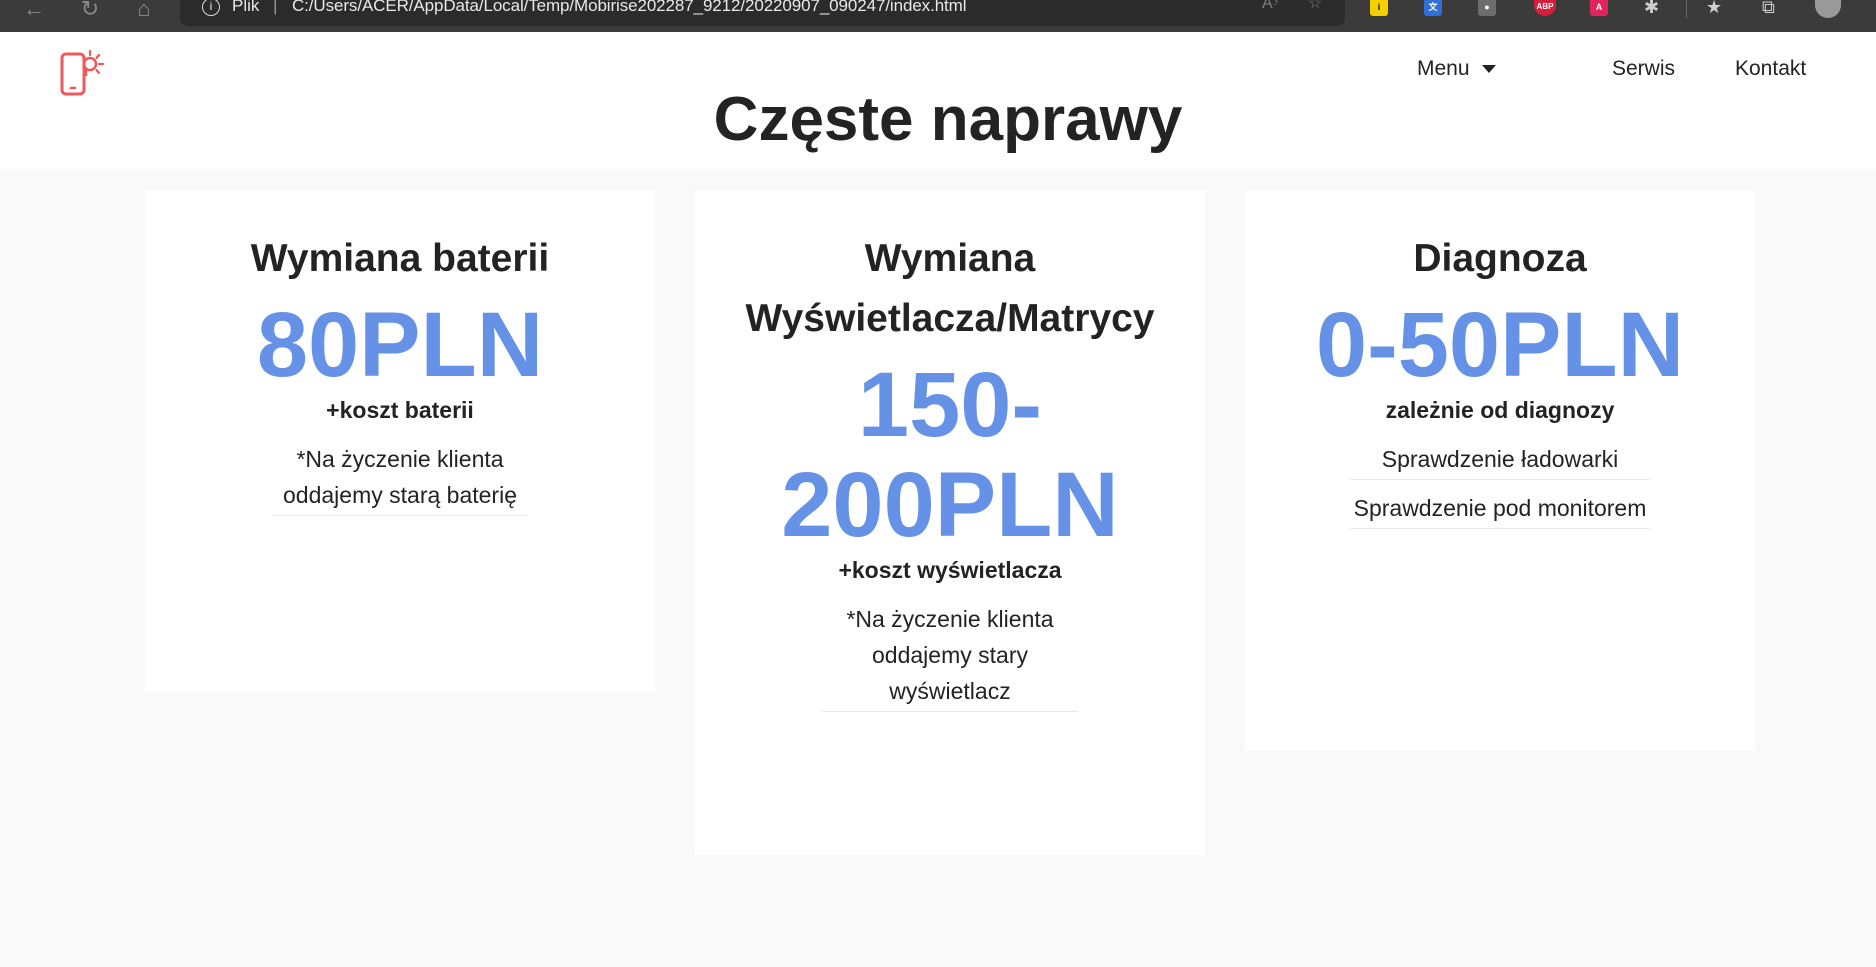 The image size is (1876, 967). What do you see at coordinates (1487, 8) in the screenshot?
I see `ext-bulb-icon: ●` at bounding box center [1487, 8].